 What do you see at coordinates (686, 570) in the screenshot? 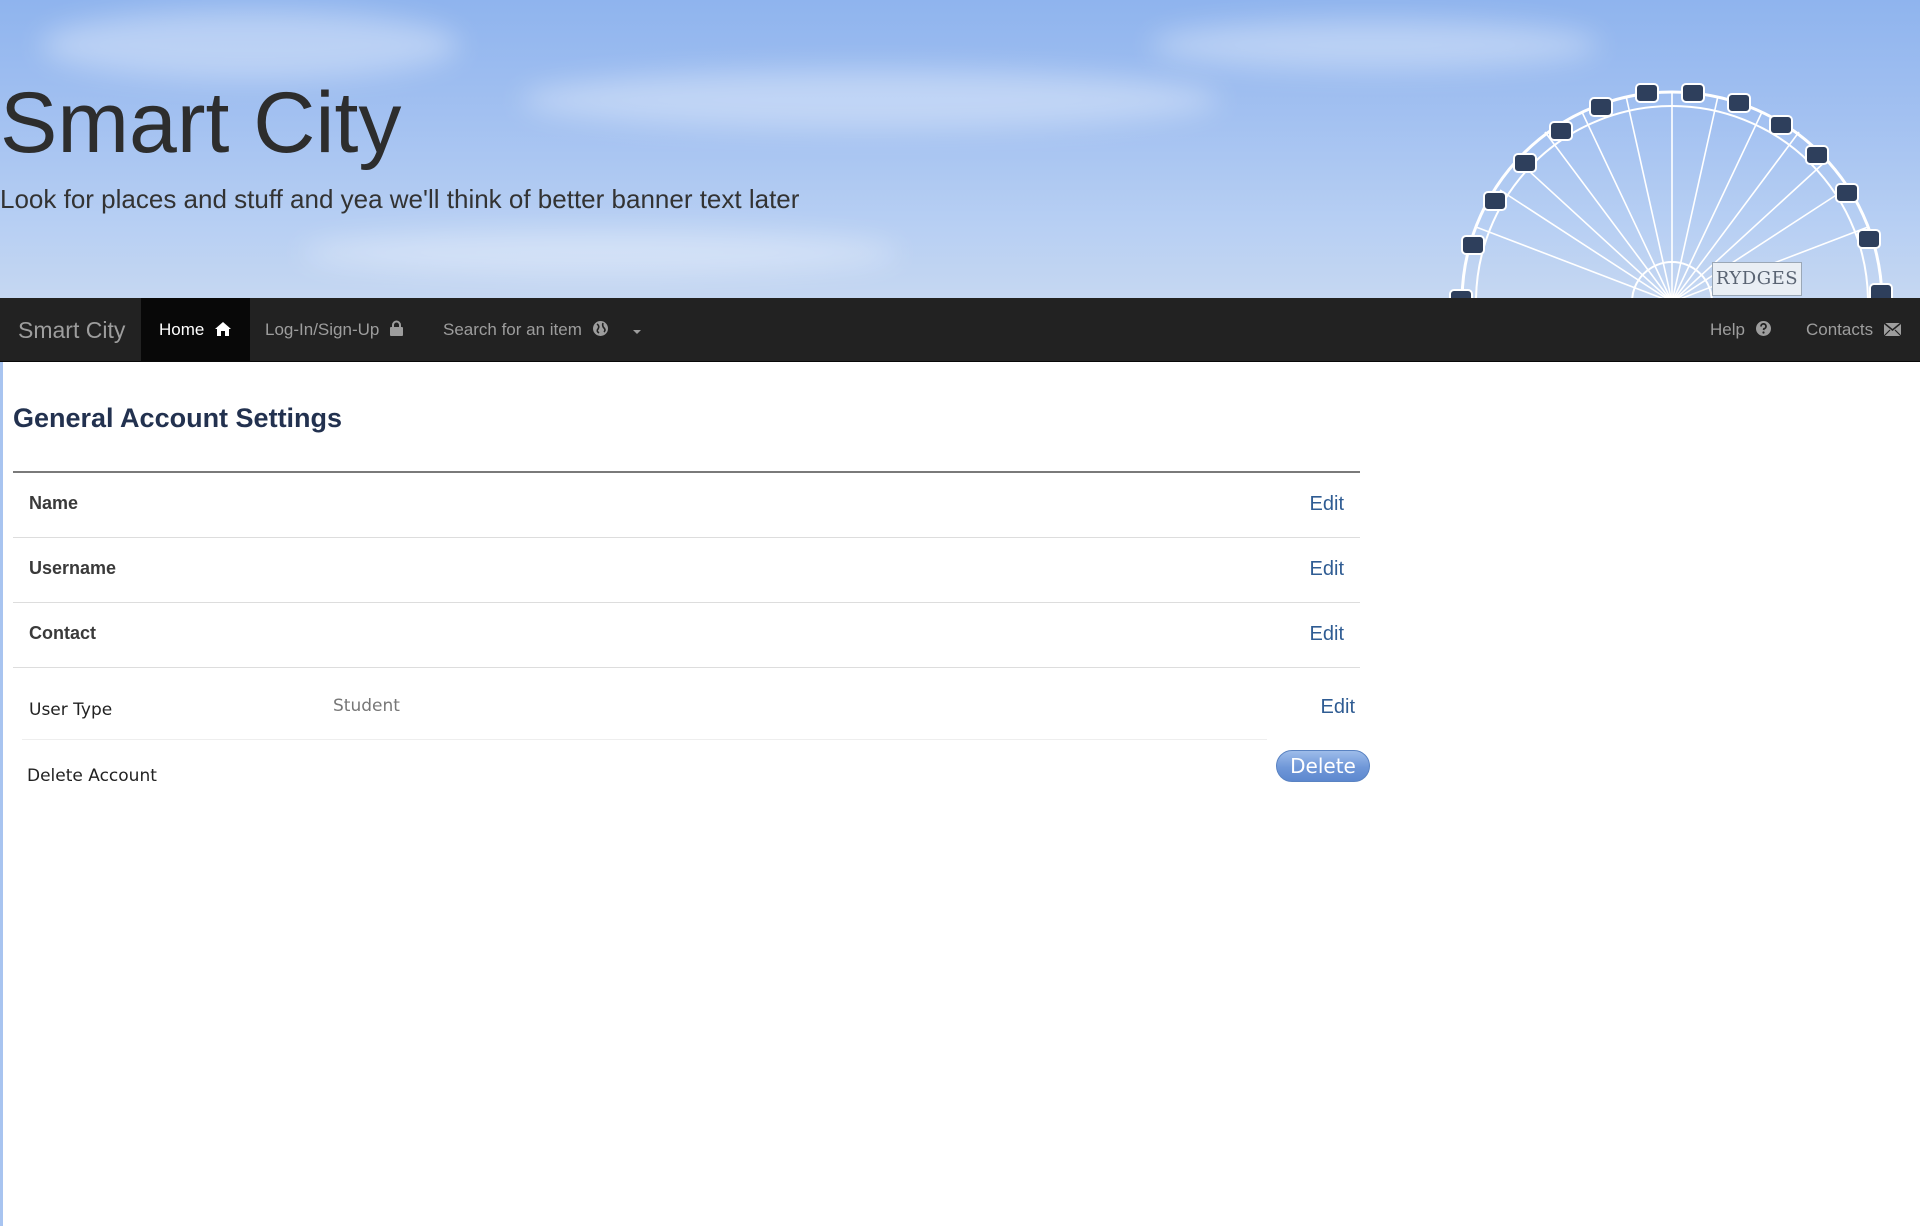
I see `settings-row-username: Username Edit` at bounding box center [686, 570].